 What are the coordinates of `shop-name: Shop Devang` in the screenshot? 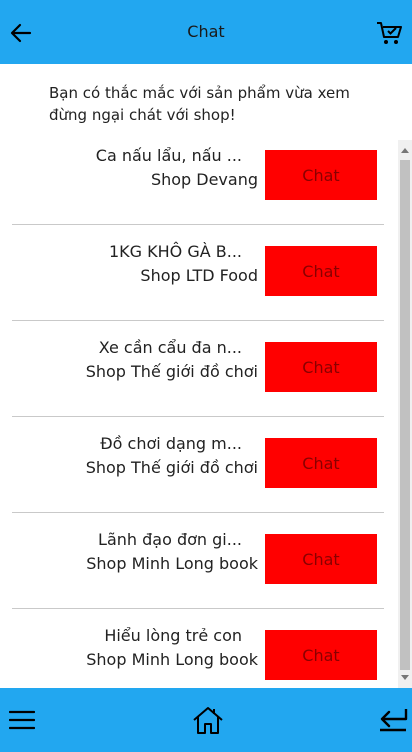 It's located at (204, 179).